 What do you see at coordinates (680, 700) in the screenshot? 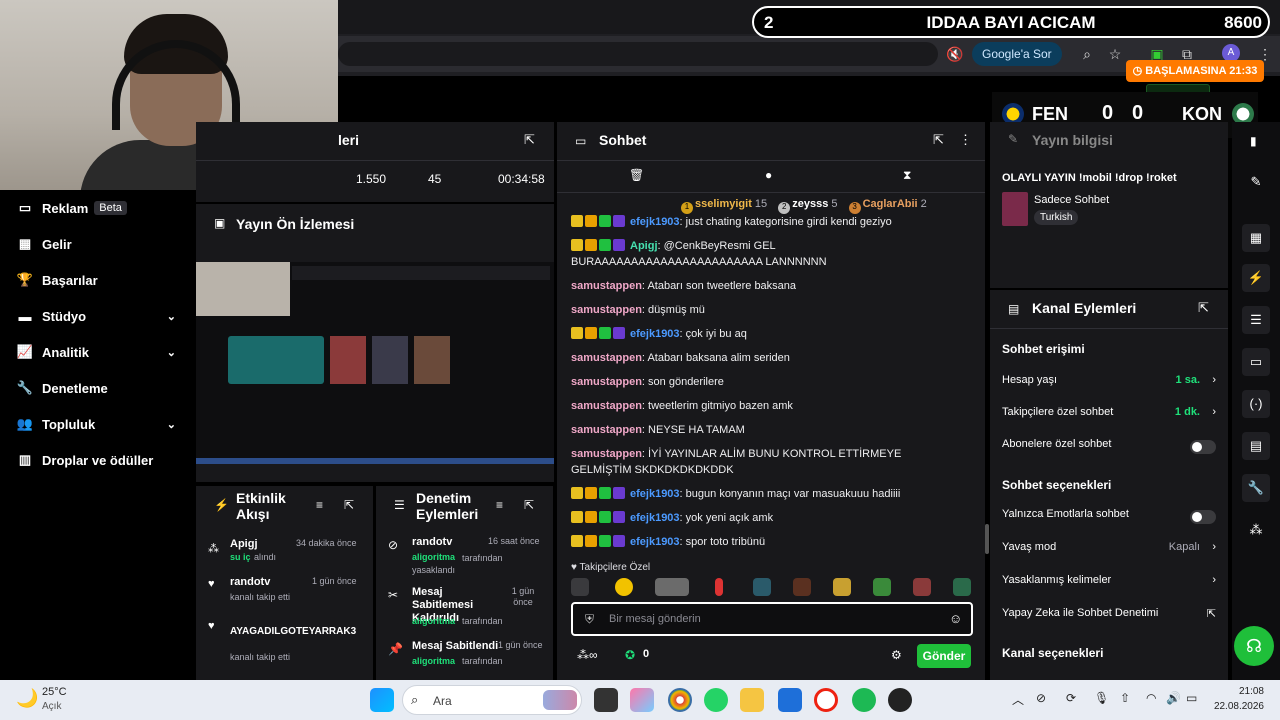
I see `chrome-icon` at bounding box center [680, 700].